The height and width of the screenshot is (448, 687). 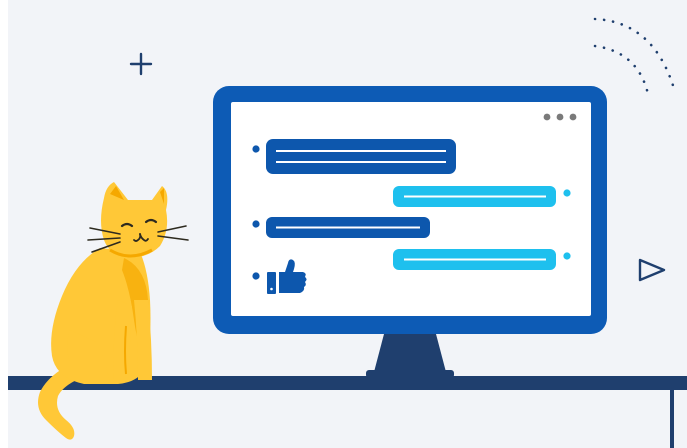 I want to click on window-dots-icon, so click(x=560, y=117).